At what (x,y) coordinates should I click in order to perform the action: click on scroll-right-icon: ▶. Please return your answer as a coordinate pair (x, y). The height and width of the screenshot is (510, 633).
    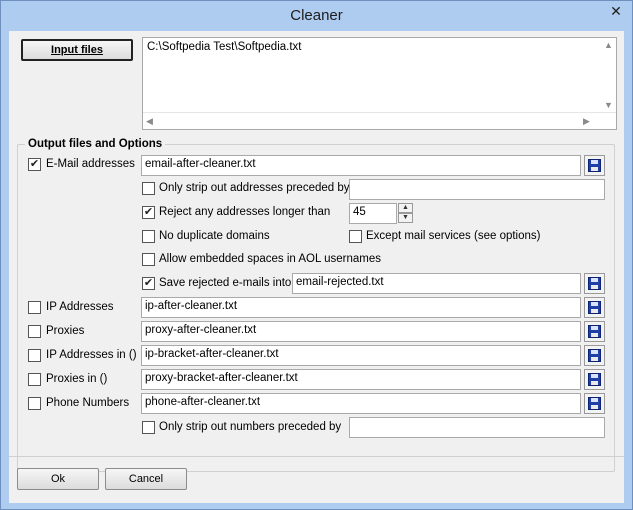
    Looking at the image, I should click on (586, 121).